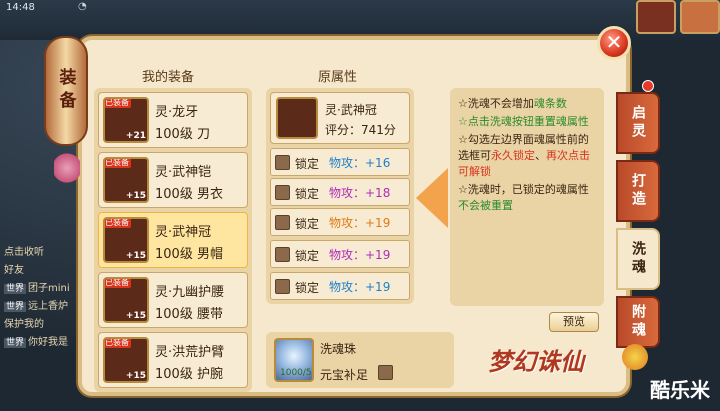 Image resolution: width=720 pixels, height=411 pixels. I want to click on equipment-item: 已装备 +15 灵·洪荒护臂 100级 护腕, so click(173, 360).